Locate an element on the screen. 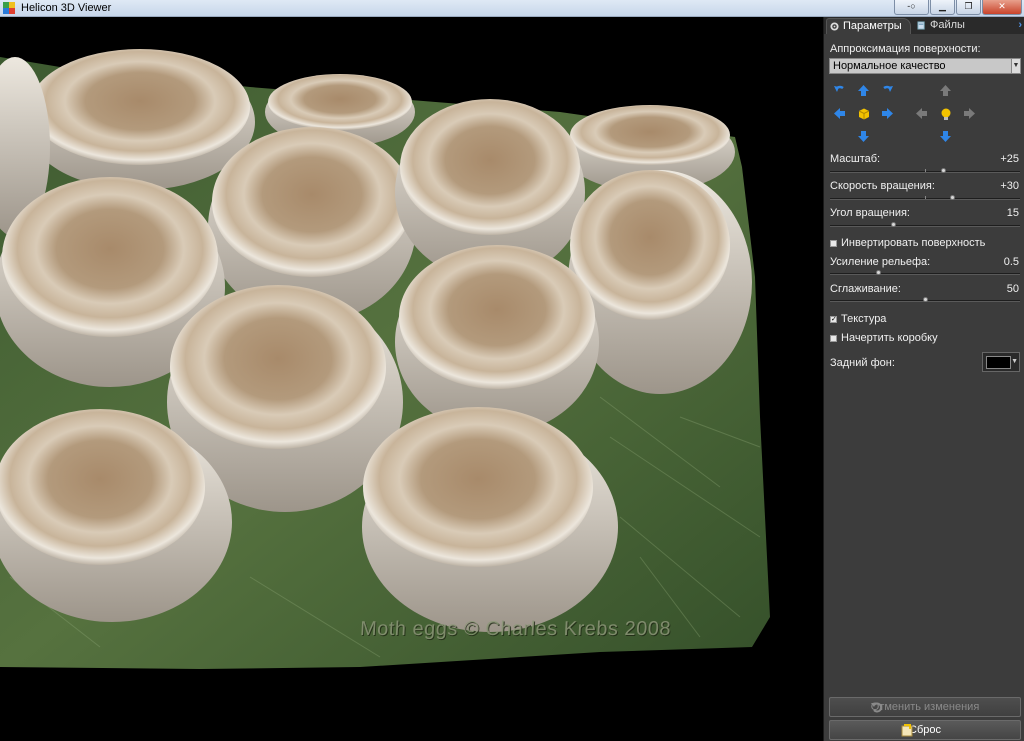  smoothing-label: Сглаживание: is located at coordinates (865, 289).